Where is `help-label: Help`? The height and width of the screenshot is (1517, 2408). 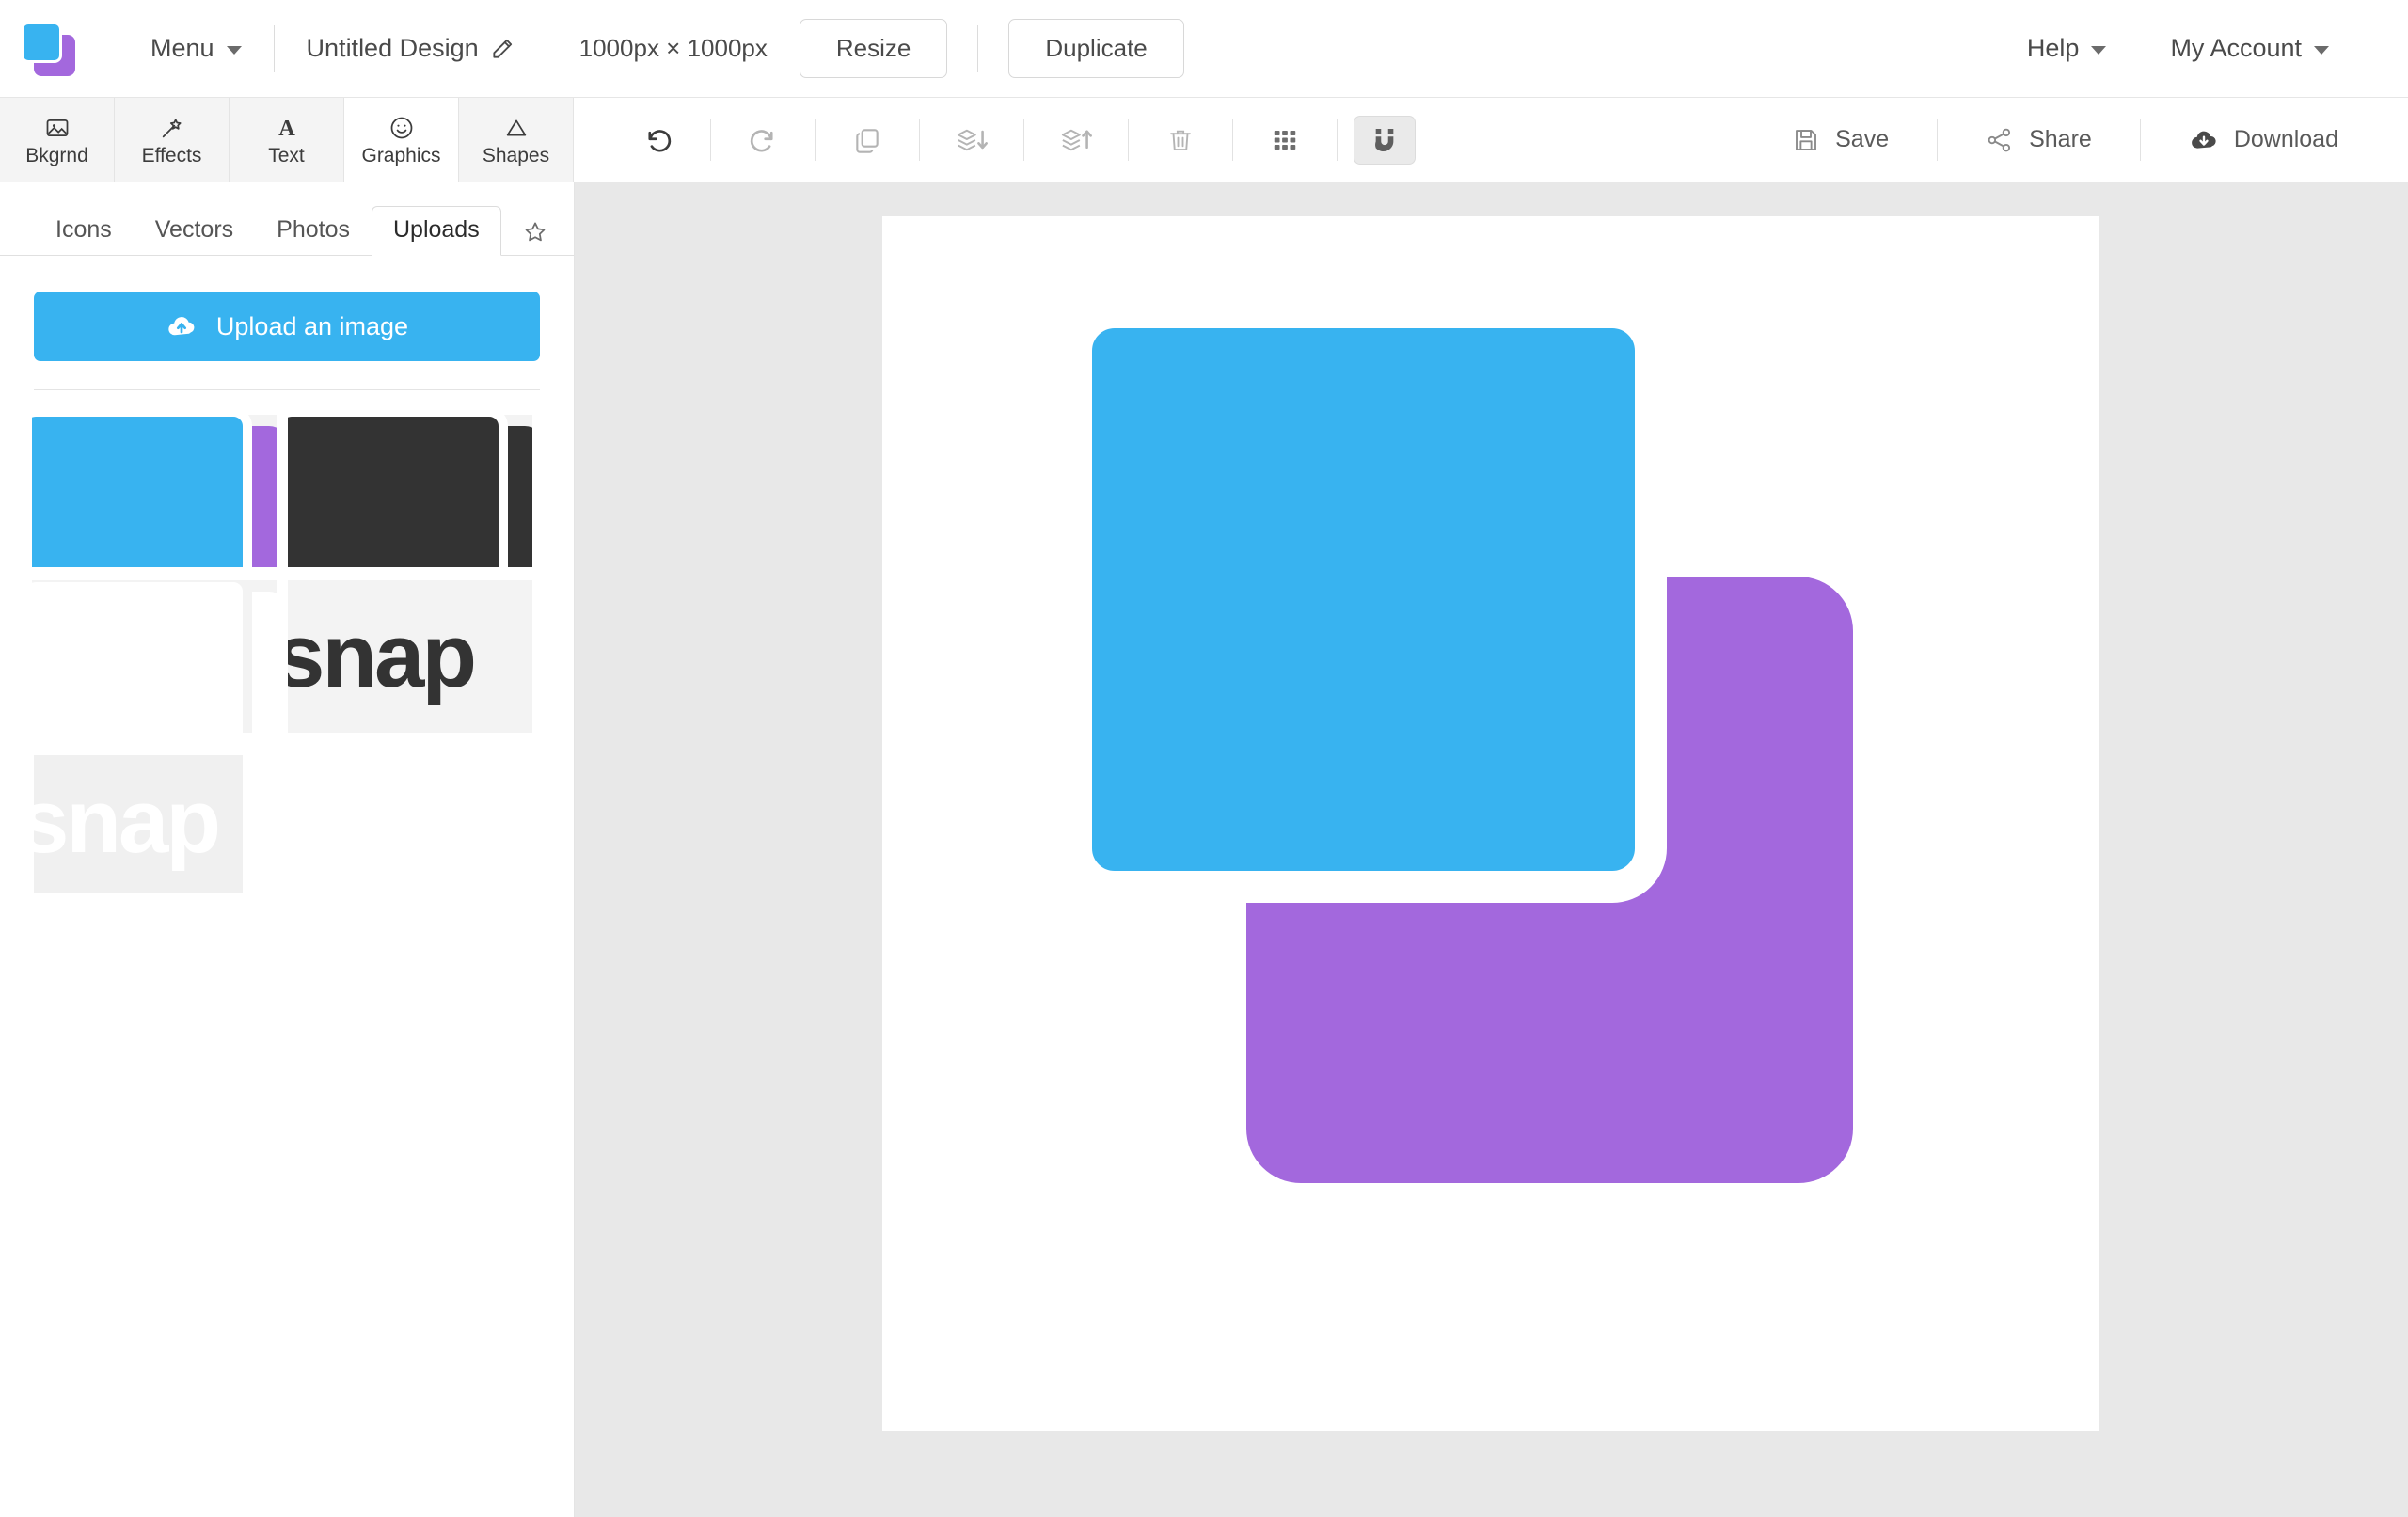
help-label: Help is located at coordinates (2053, 48).